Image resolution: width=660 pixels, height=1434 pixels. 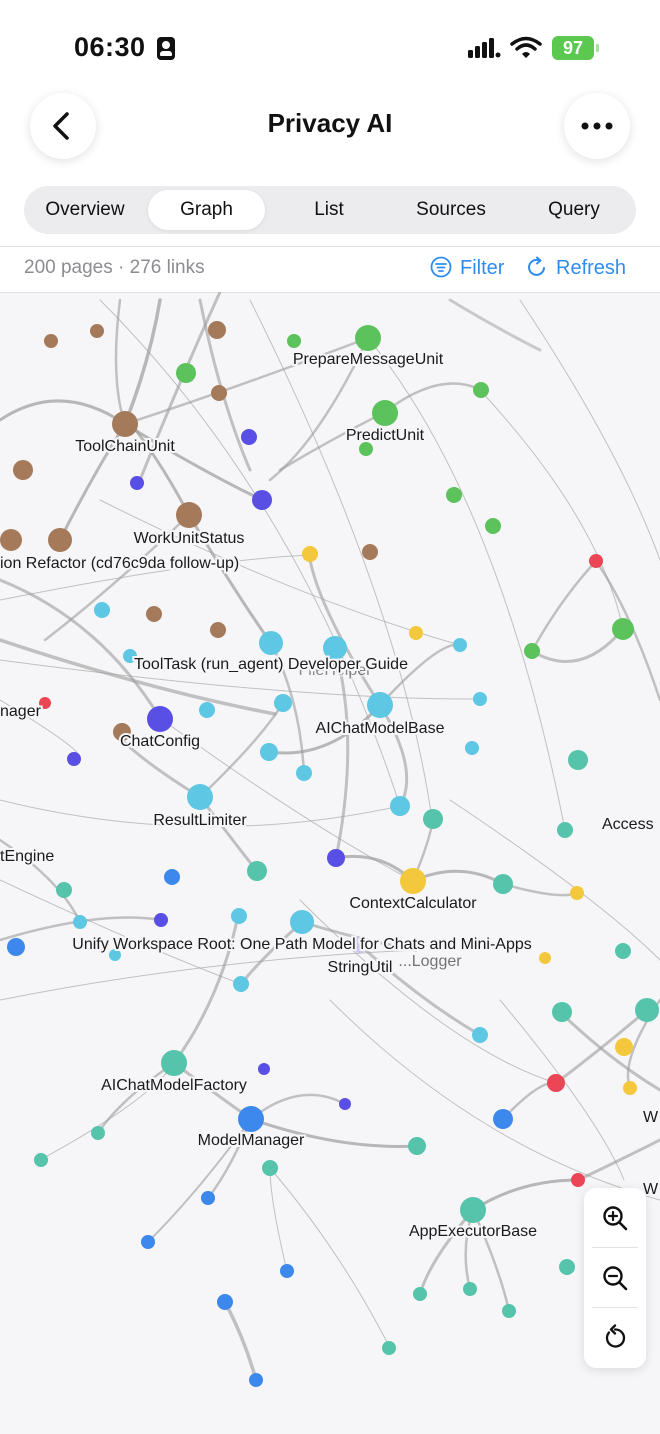 I want to click on node-label: nager, so click(x=22, y=711).